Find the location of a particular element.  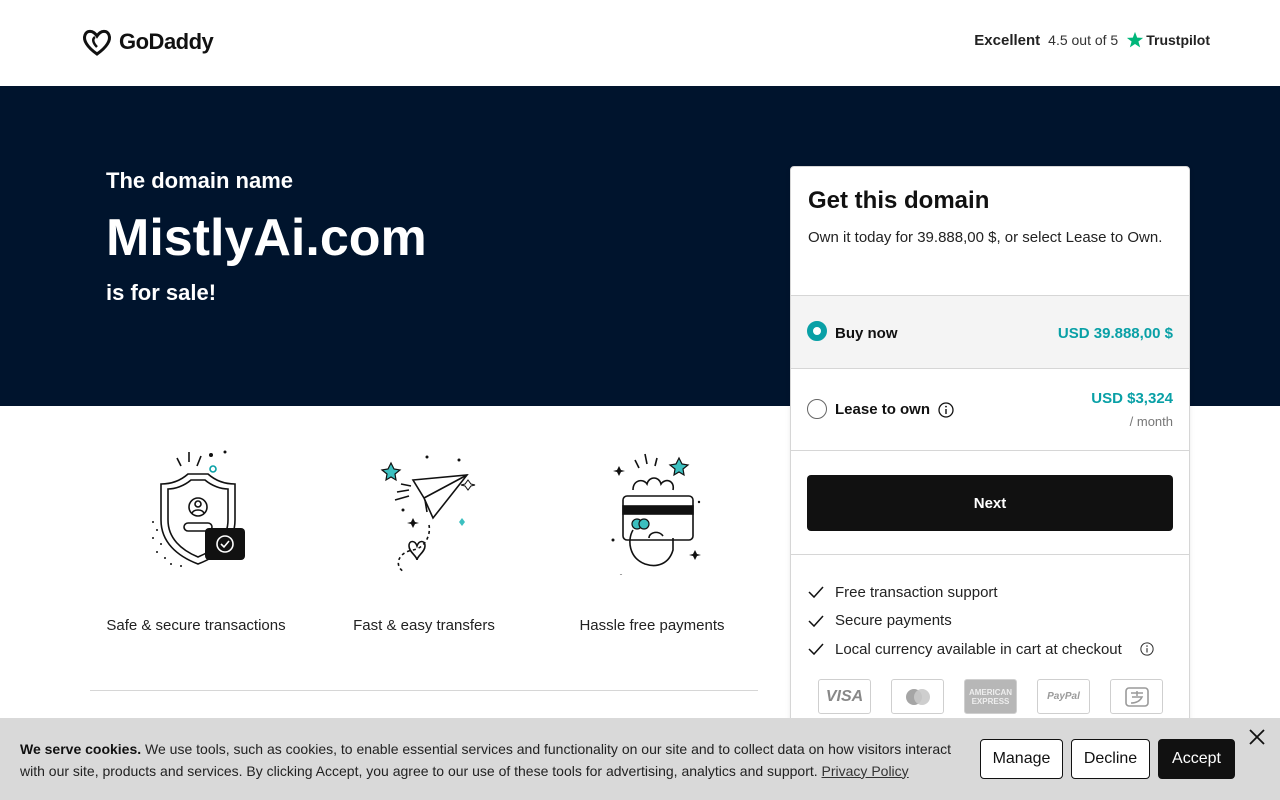

trustpilot-brand: Trustpilot is located at coordinates (1168, 40).